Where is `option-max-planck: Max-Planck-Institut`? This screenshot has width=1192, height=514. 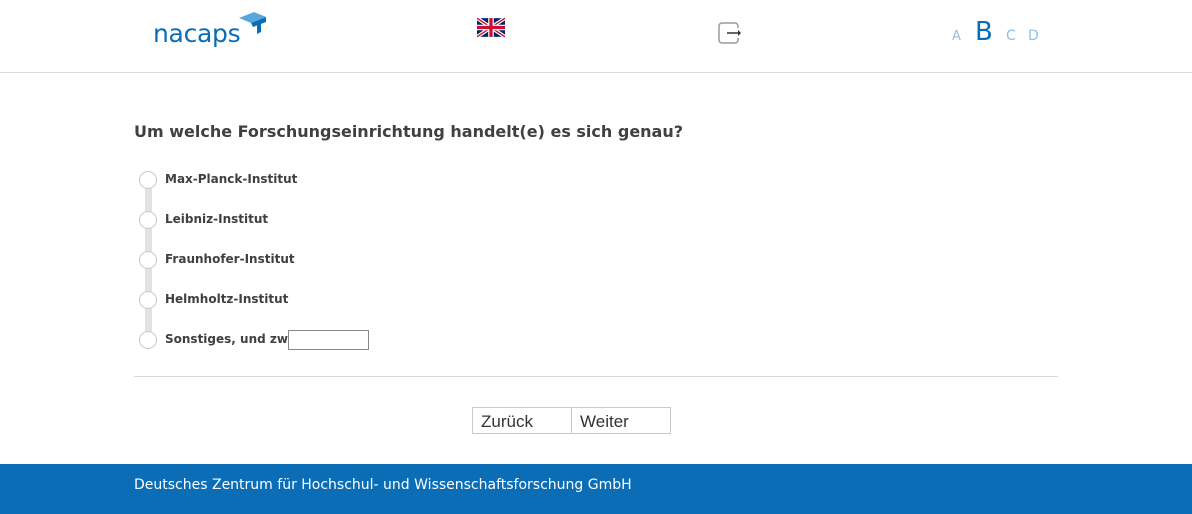
option-max-planck: Max-Planck-Institut is located at coordinates (339, 181).